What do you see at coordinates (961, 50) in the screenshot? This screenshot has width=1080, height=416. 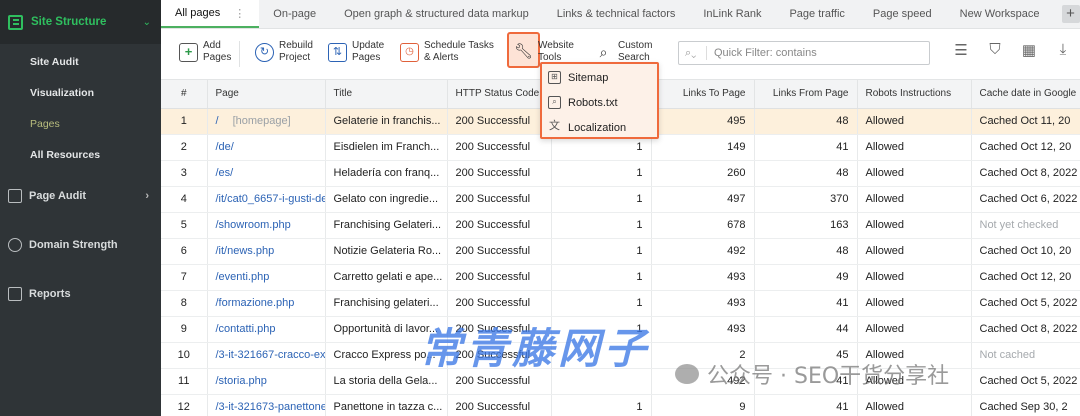 I see `list-view-icon: ☰` at bounding box center [961, 50].